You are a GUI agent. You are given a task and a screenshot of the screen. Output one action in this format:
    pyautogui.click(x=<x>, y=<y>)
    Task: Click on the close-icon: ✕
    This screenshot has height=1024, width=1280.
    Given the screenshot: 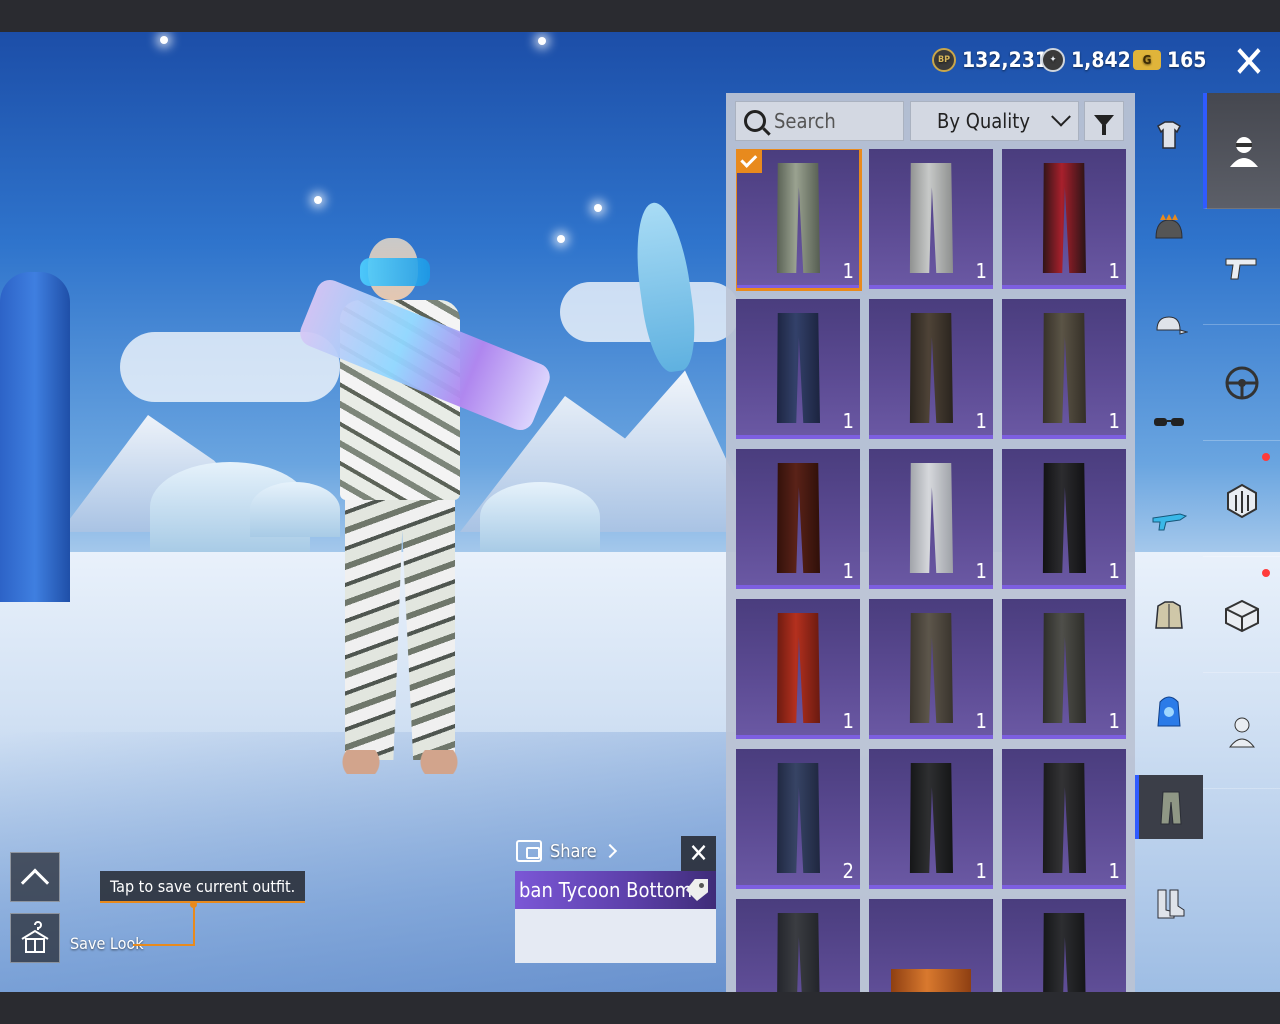 What is the action you would take?
    pyautogui.click(x=1249, y=63)
    